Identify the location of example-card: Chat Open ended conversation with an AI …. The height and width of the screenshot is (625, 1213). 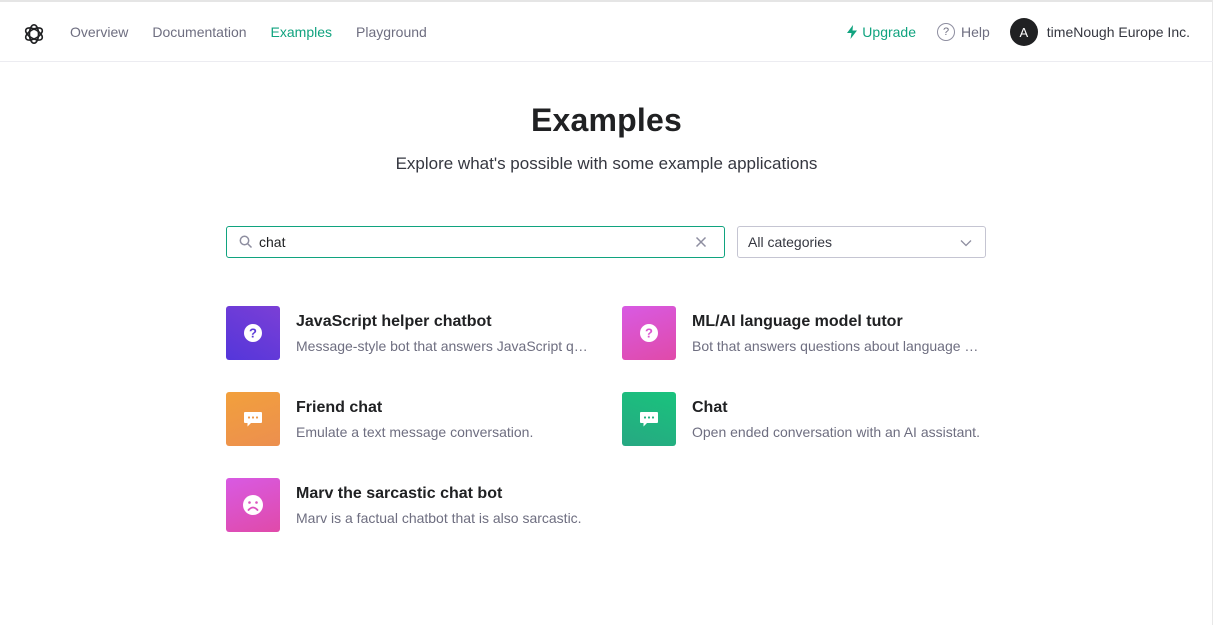
(804, 419).